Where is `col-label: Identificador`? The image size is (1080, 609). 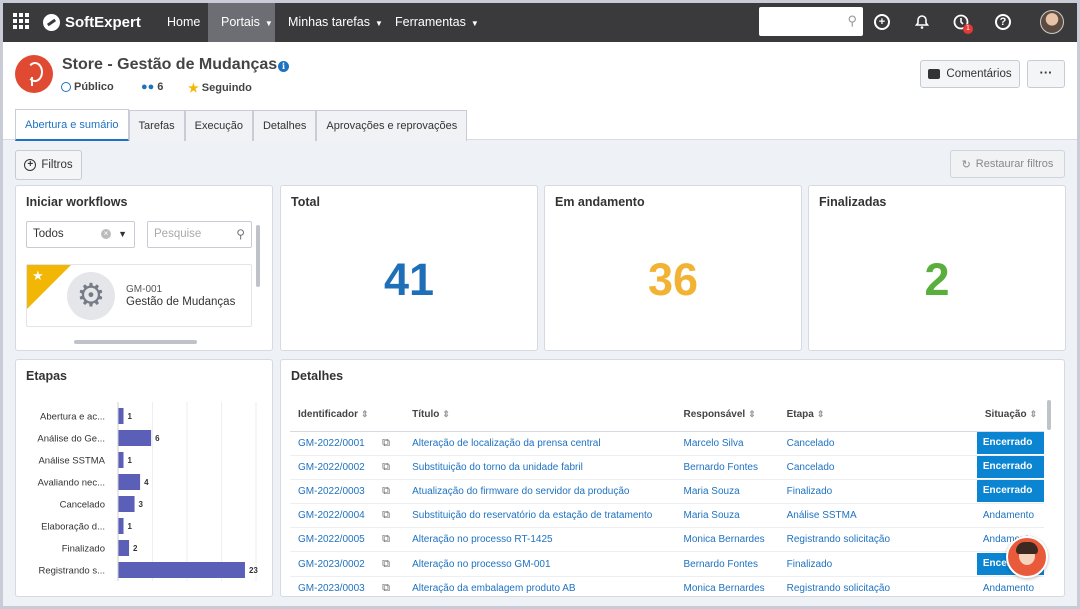 col-label: Identificador is located at coordinates (328, 414).